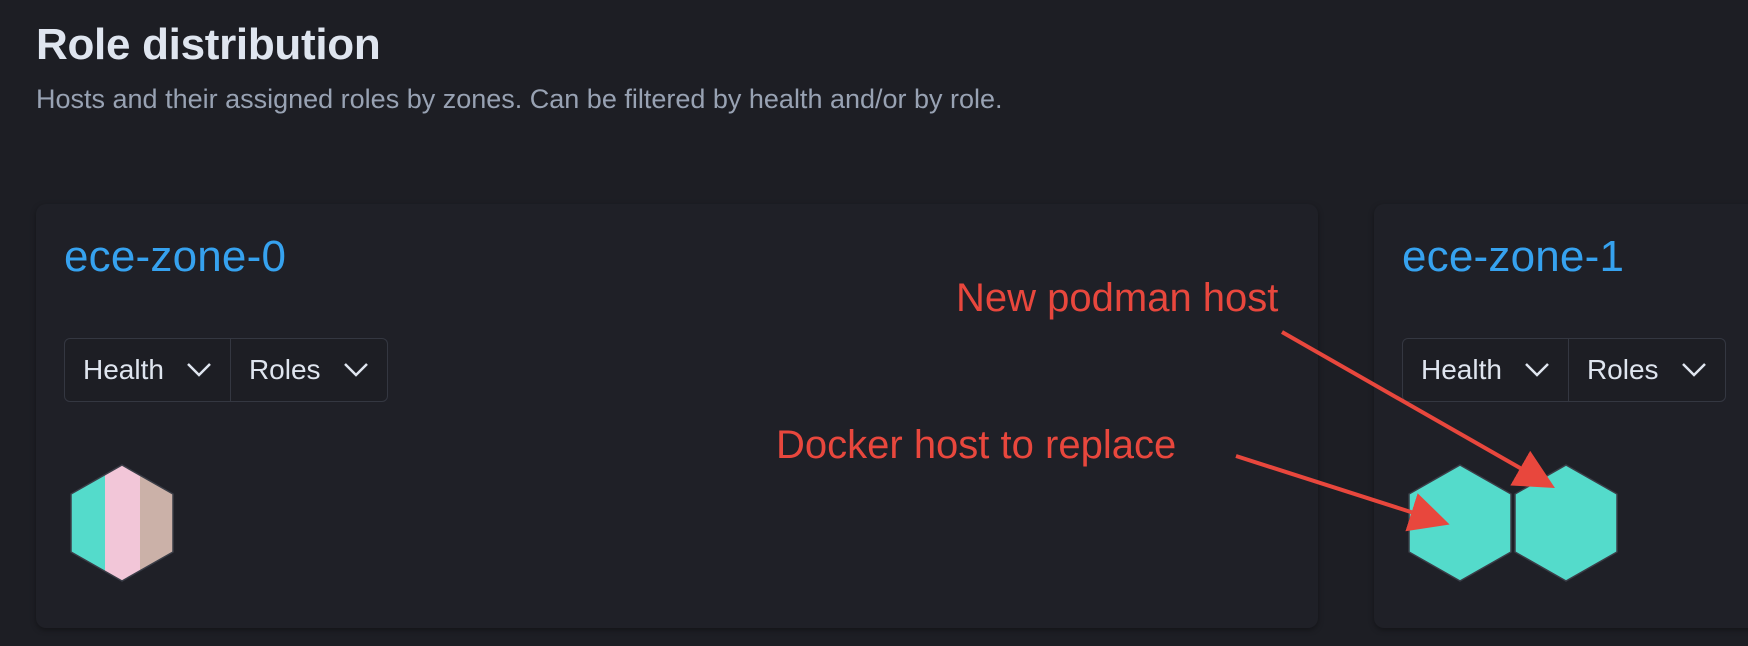 This screenshot has width=1748, height=646. What do you see at coordinates (1561, 416) in the screenshot?
I see `zone-panel-1: ece-zone-1 Health Roles` at bounding box center [1561, 416].